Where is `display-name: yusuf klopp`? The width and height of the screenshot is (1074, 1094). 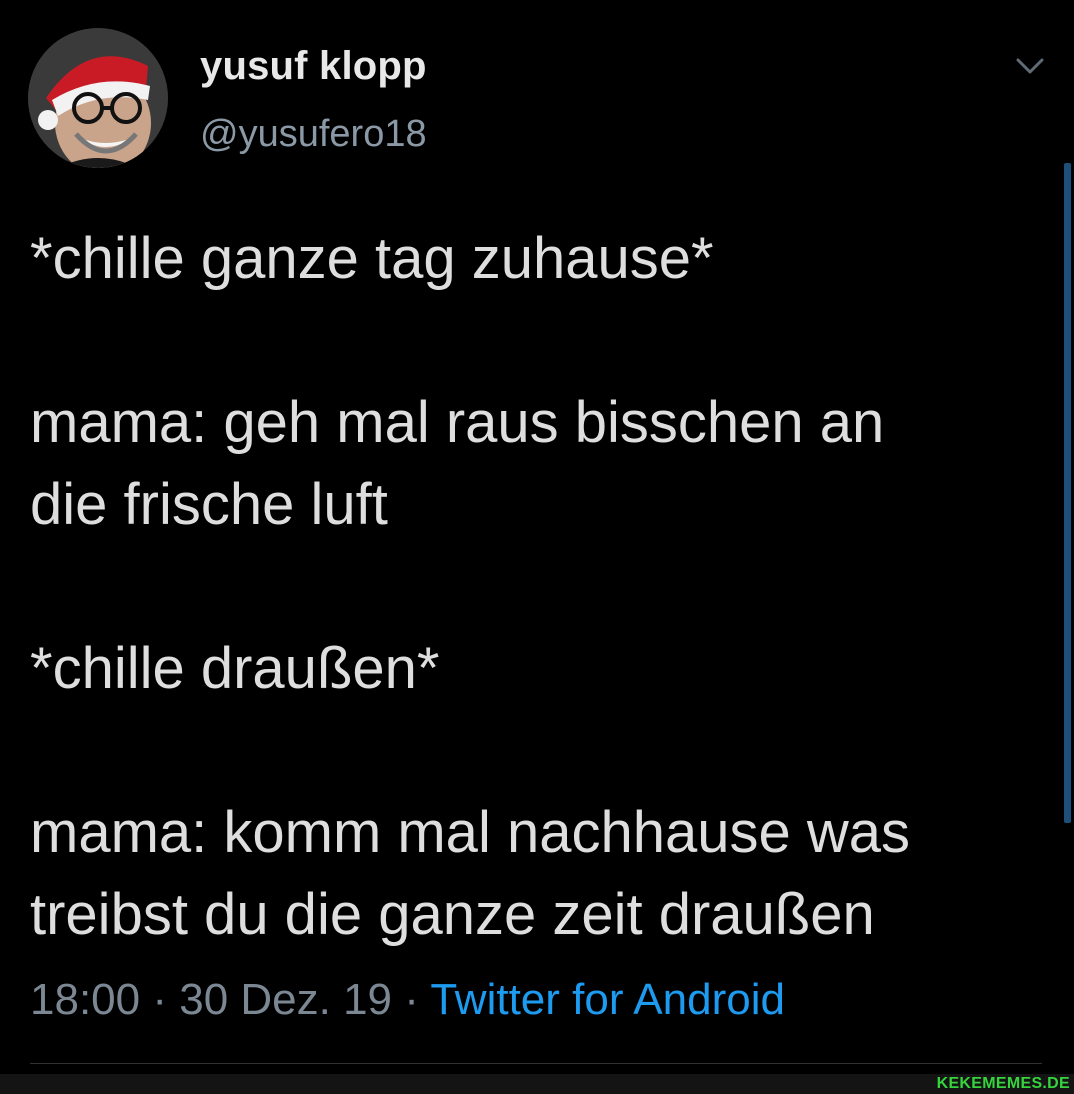 display-name: yusuf klopp is located at coordinates (313, 66).